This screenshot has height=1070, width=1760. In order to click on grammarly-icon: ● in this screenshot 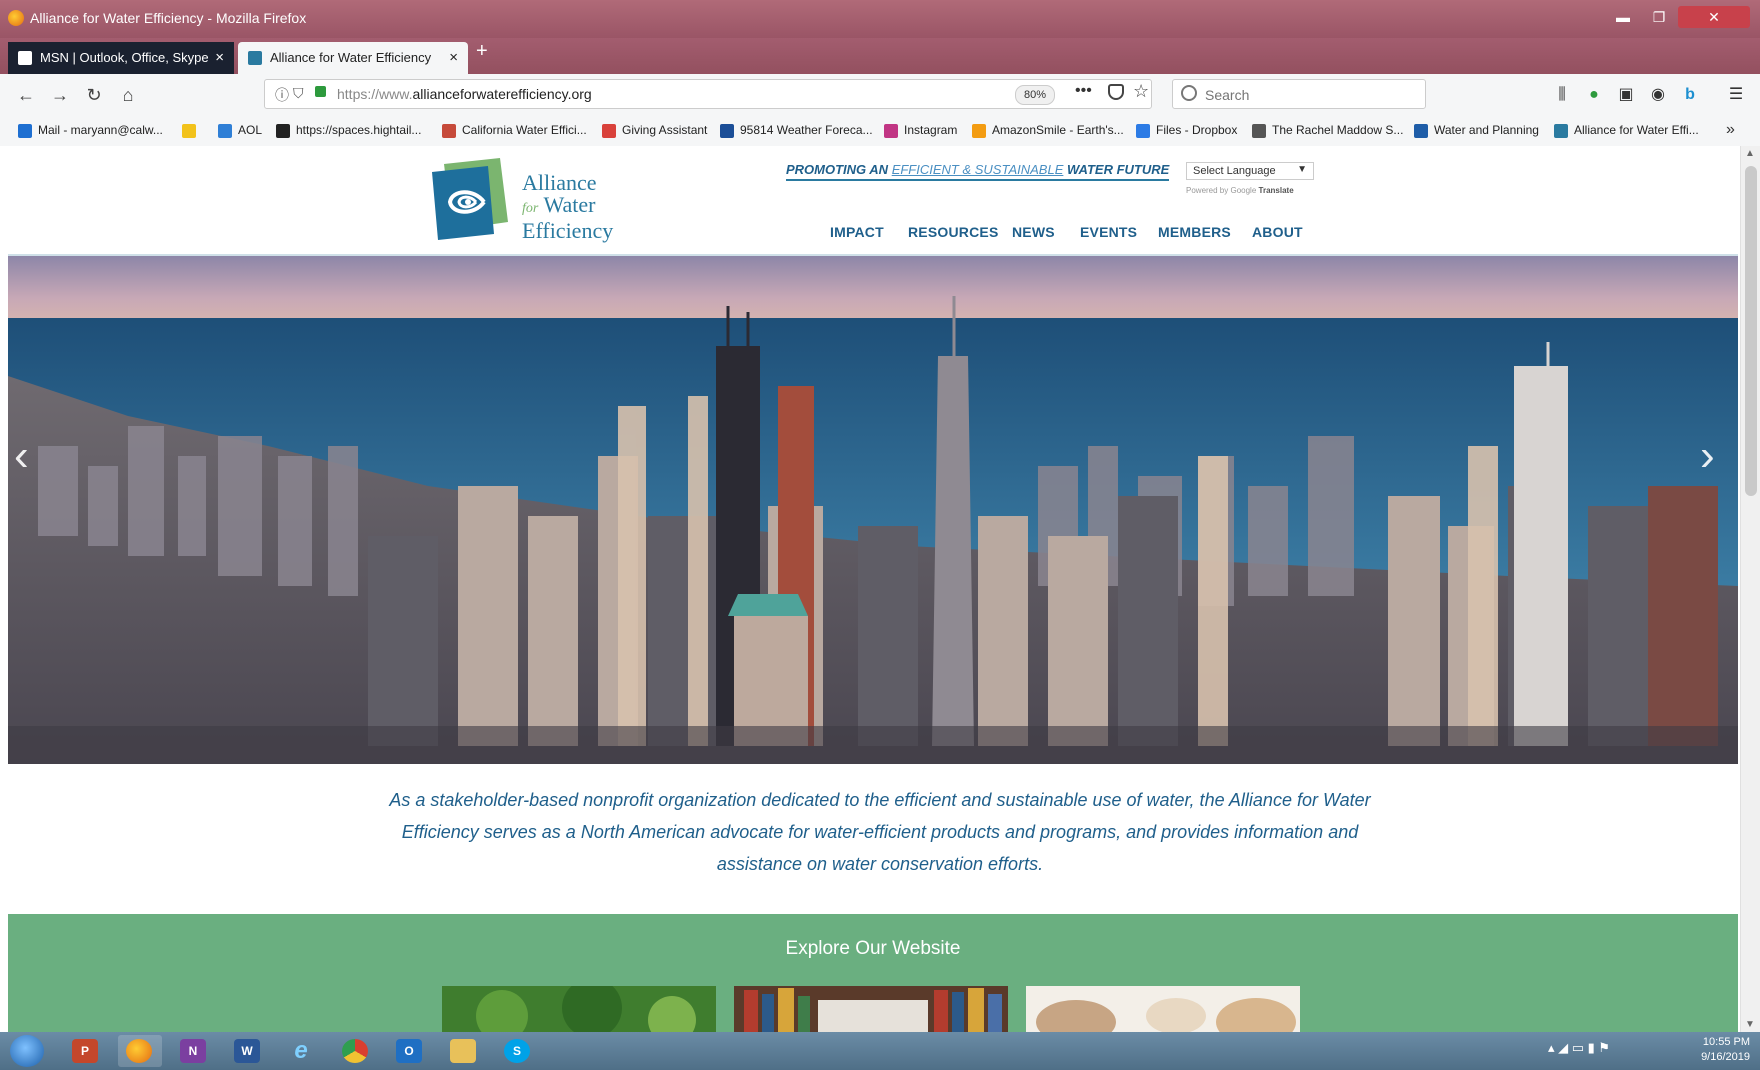, I will do `click(1594, 95)`.